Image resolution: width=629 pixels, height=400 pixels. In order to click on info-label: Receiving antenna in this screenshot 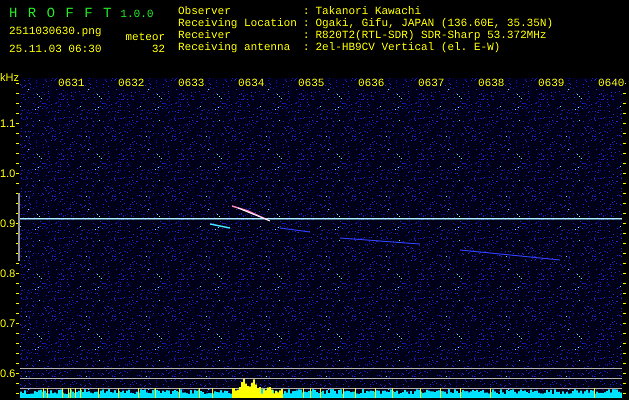, I will do `click(235, 48)`.